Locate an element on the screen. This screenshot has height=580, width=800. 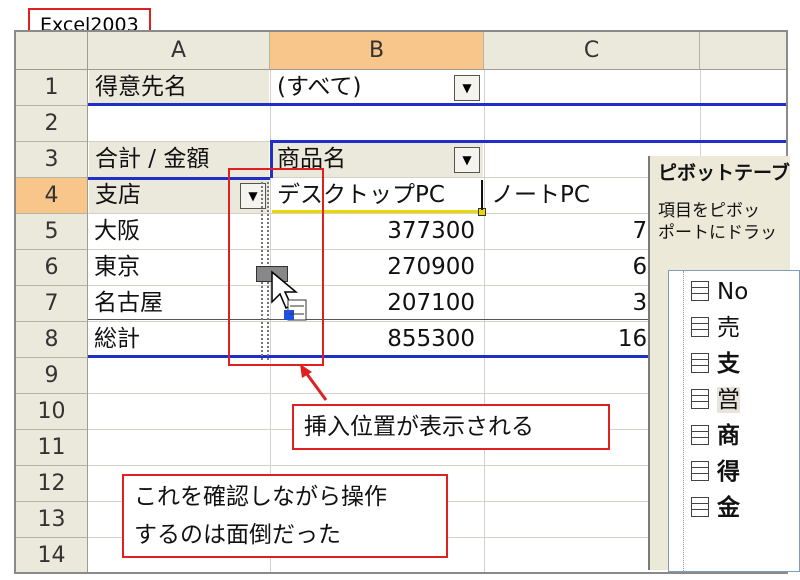
field-item: 営 is located at coordinates (715, 400).